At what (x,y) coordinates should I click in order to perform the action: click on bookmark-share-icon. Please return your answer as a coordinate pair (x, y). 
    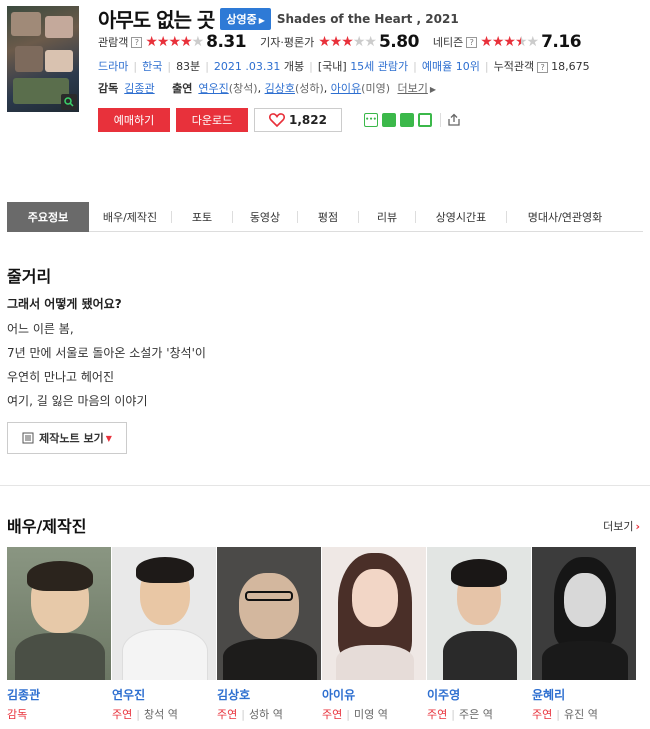
    Looking at the image, I should click on (425, 120).